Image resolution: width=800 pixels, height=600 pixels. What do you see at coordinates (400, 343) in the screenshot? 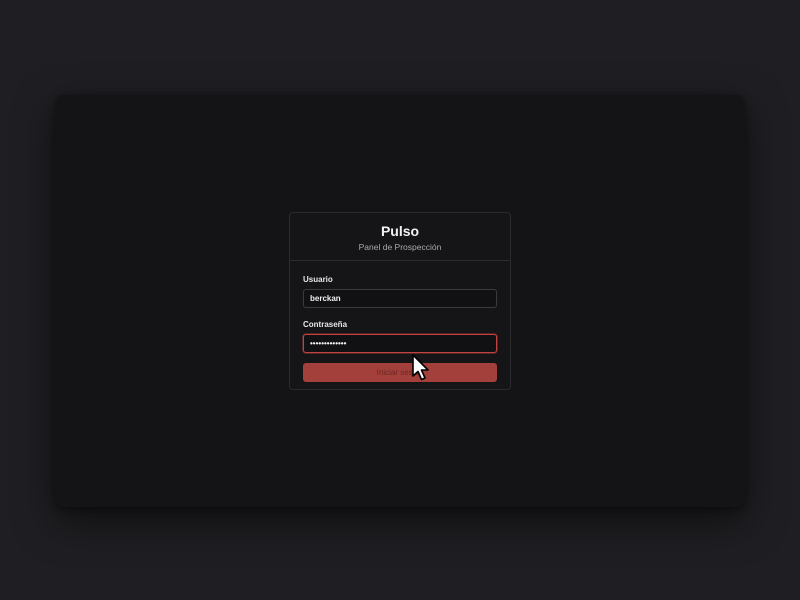
I see `password-input` at bounding box center [400, 343].